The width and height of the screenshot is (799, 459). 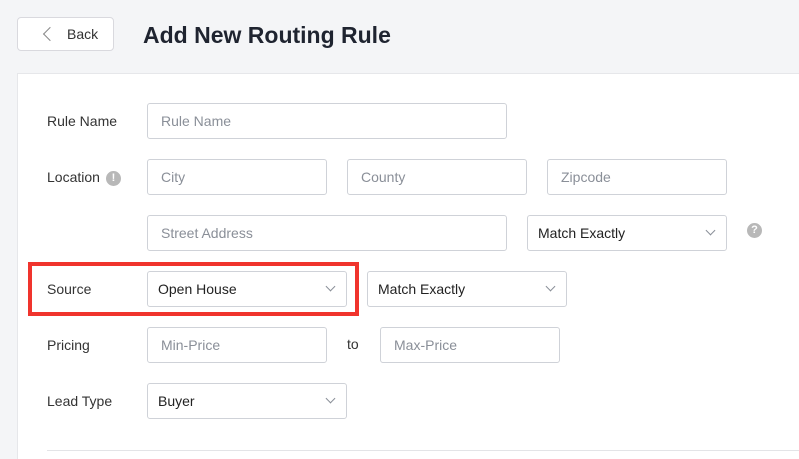 I want to click on page-title: Add New Routing Rule, so click(x=267, y=35).